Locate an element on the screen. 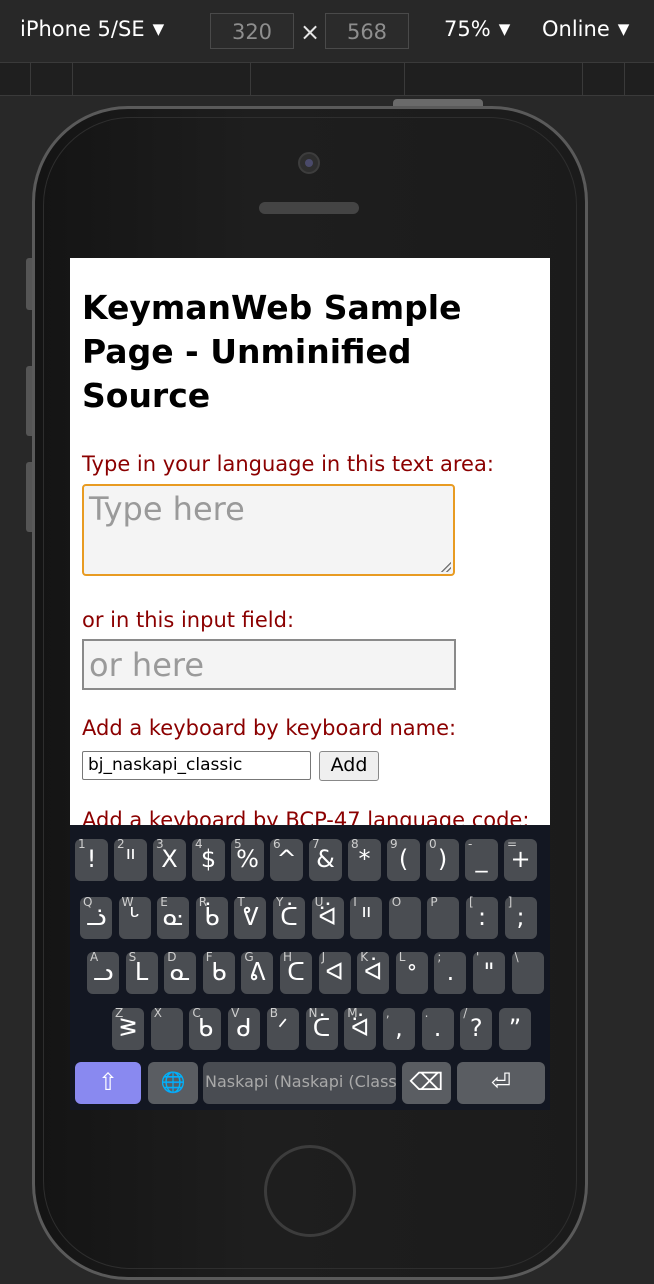 This screenshot has width=654, height=1284. osk-key: 3X is located at coordinates (169, 859).